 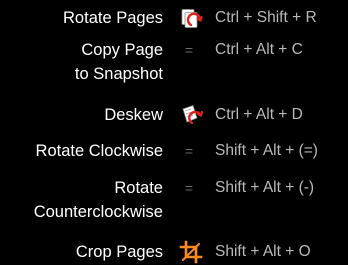 I want to click on shortcut-keys: Shift + Alt + (=), so click(x=266, y=150).